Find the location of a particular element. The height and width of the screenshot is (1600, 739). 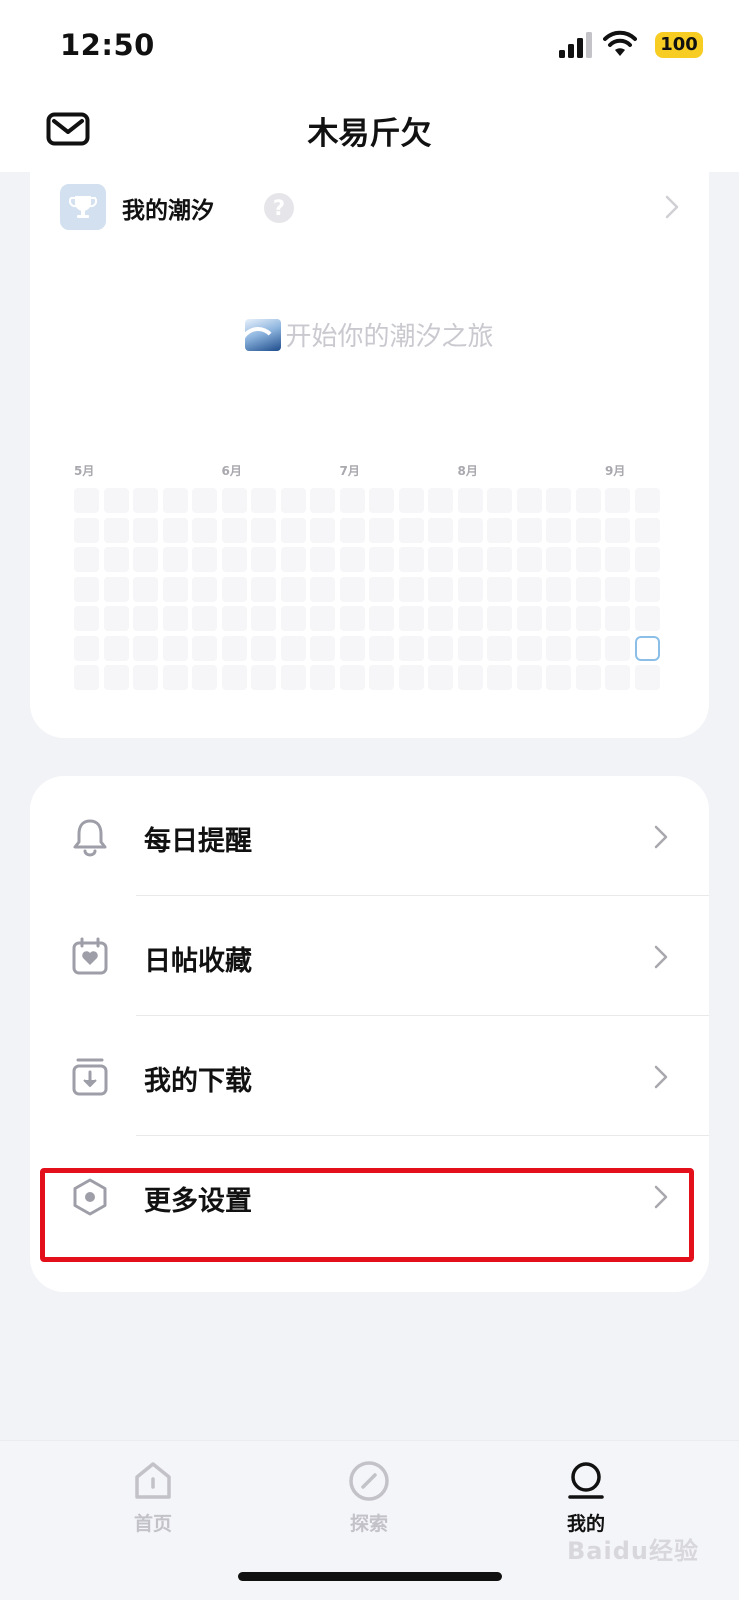

download-icon is located at coordinates (90, 1077).